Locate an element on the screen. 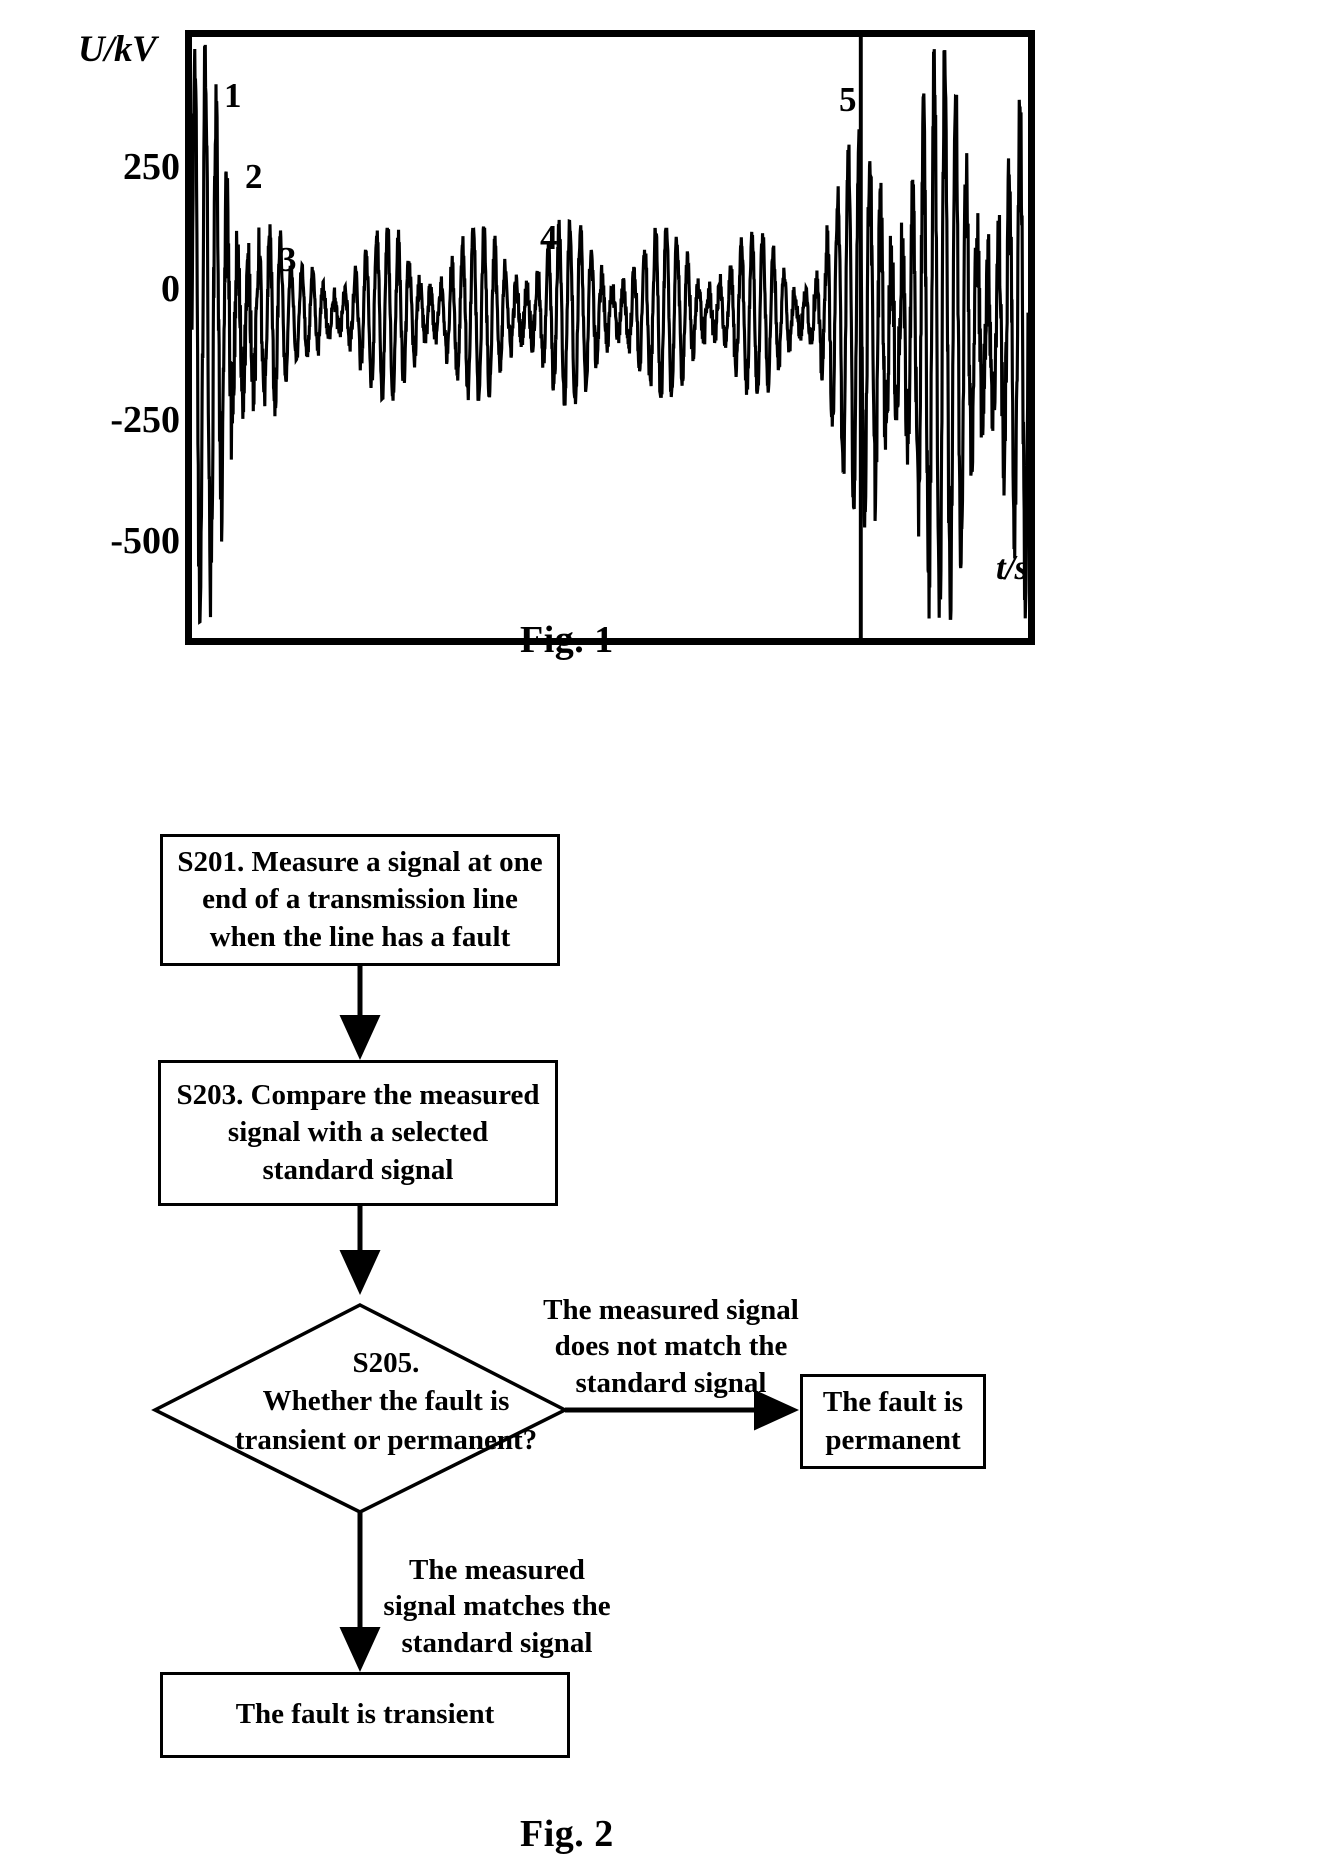 This screenshot has height=1875, width=1334. flow-node-fault-transient: The fault is transient is located at coordinates (365, 1715).